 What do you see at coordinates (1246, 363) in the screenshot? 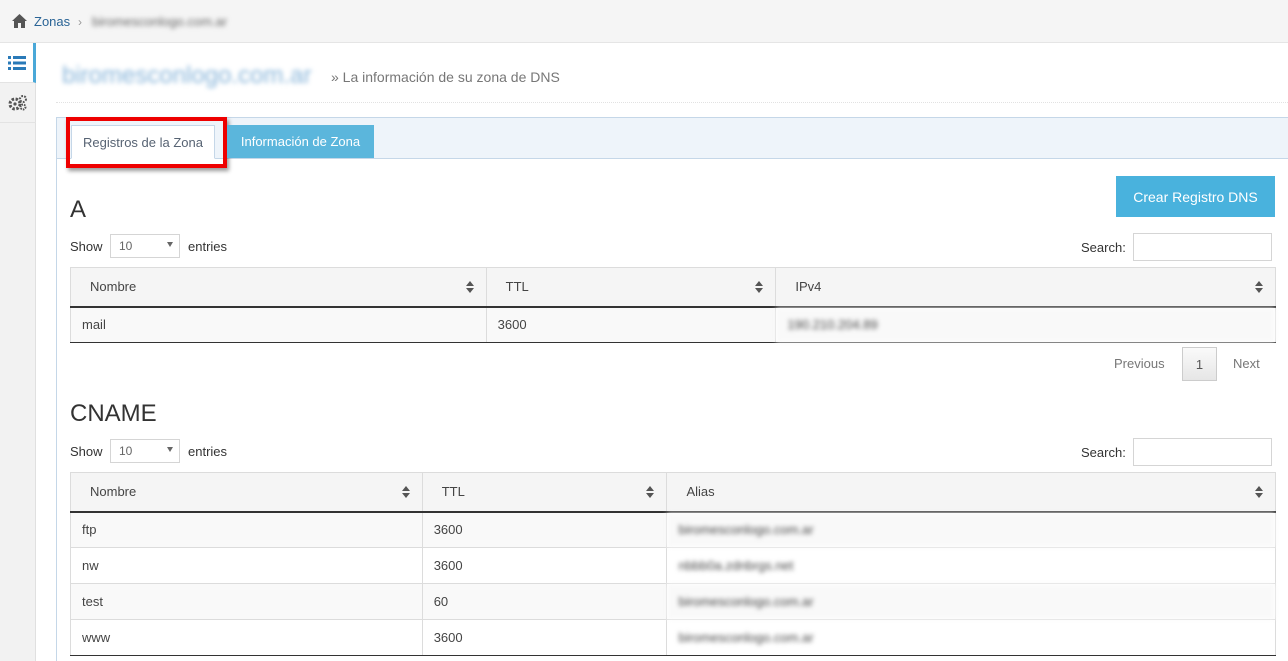
I see `pagination-next: Next` at bounding box center [1246, 363].